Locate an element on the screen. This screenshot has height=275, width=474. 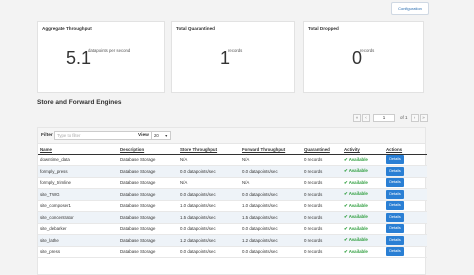
column-header-description: Description is located at coordinates (148, 150).